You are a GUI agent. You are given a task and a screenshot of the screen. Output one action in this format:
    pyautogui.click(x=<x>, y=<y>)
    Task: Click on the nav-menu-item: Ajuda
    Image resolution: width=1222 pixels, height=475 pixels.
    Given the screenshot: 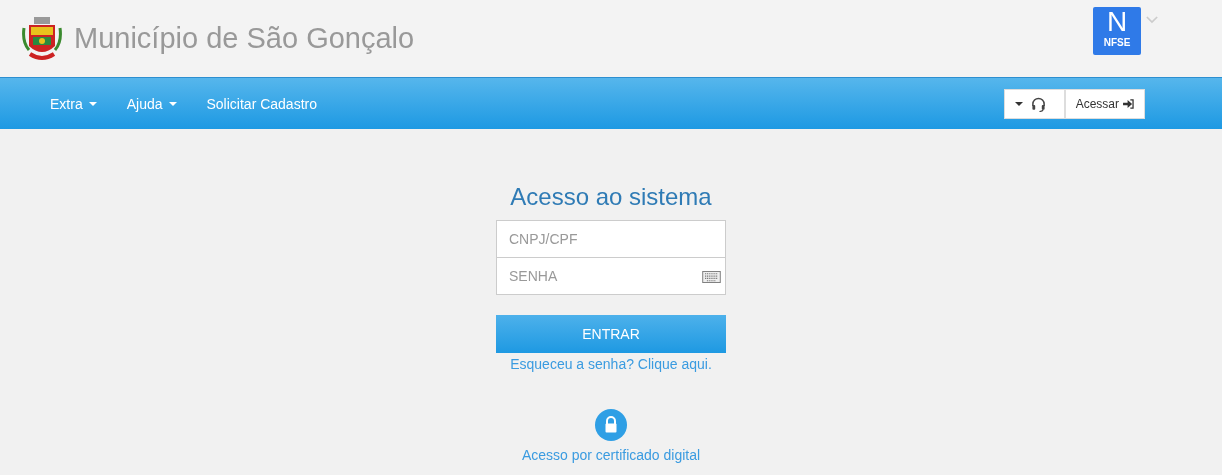 What is the action you would take?
    pyautogui.click(x=151, y=103)
    